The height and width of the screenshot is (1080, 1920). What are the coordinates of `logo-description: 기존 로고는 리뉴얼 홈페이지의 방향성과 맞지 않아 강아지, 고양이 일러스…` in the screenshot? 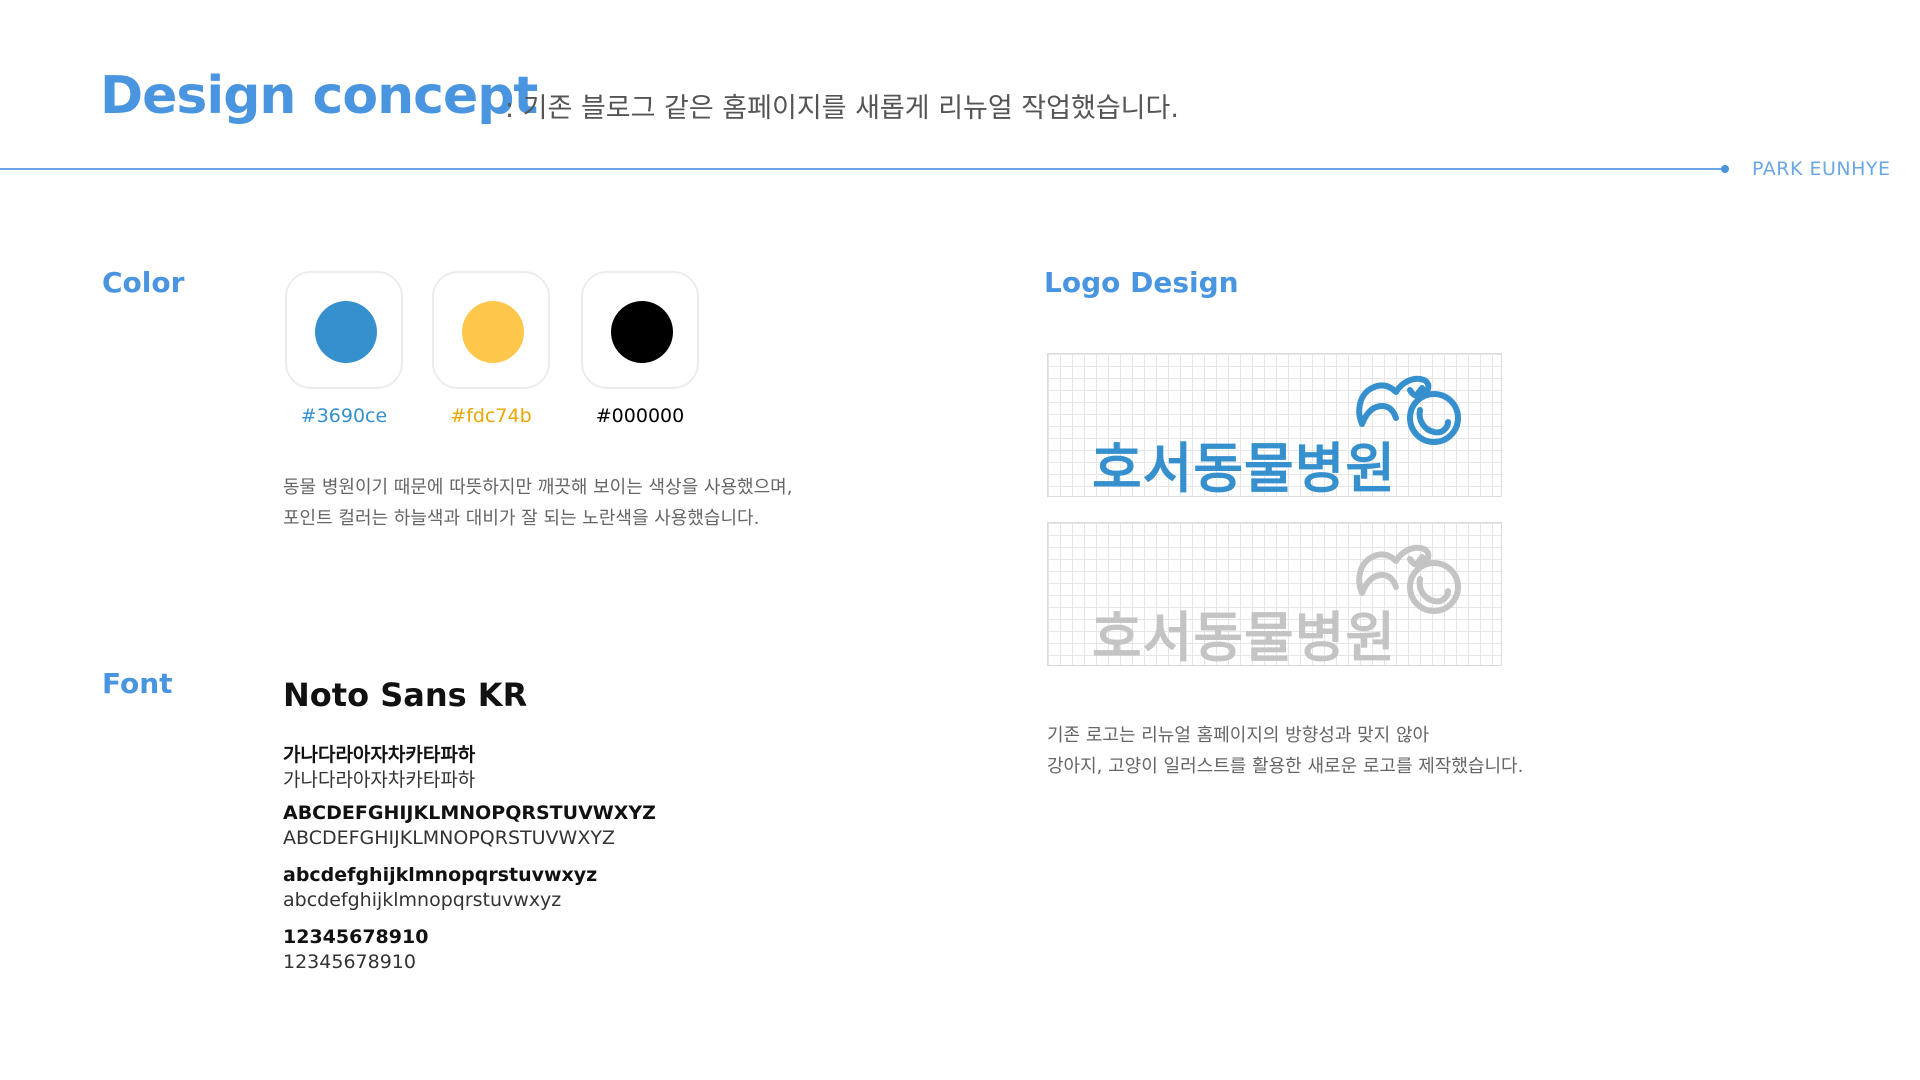 It's located at (1285, 751).